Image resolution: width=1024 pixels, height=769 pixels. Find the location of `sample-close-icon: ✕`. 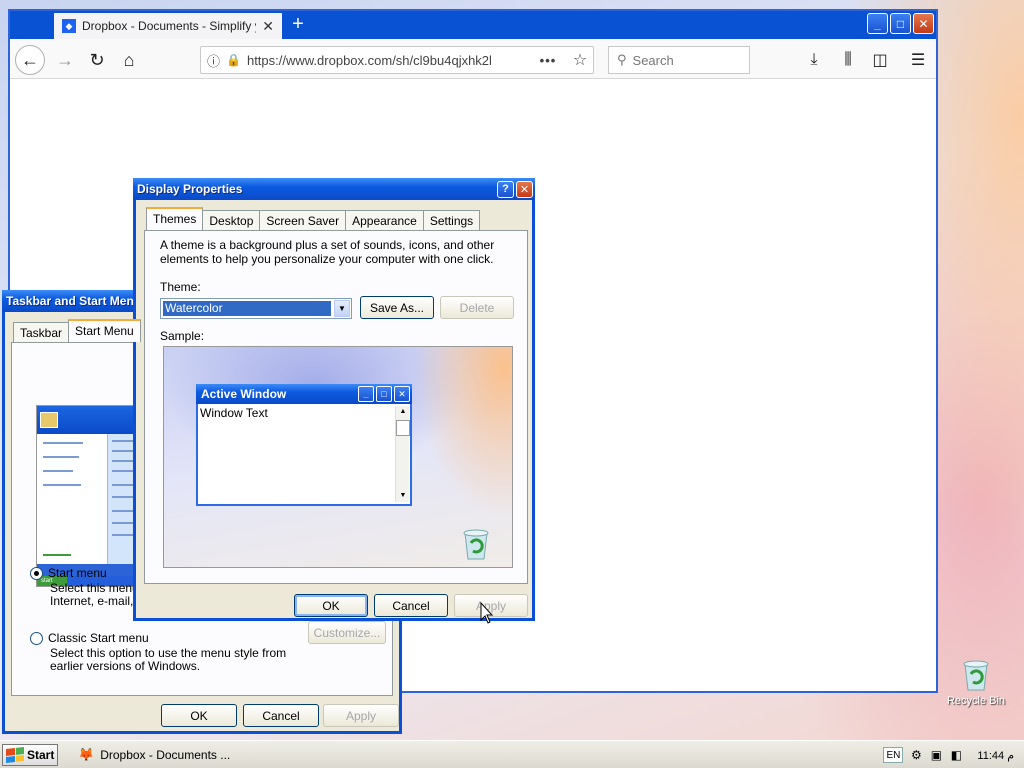

sample-close-icon: ✕ is located at coordinates (402, 394).